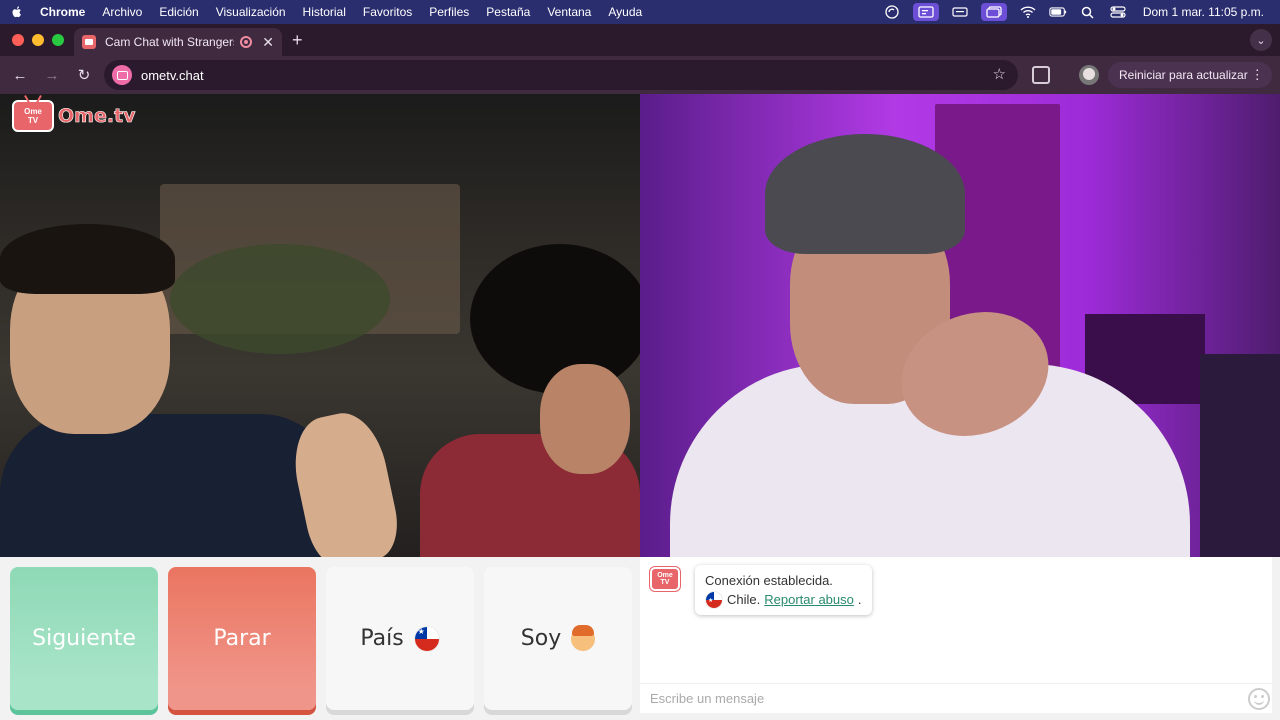  Describe the element at coordinates (87, 259) in the screenshot. I see `stranger1-hair` at that location.